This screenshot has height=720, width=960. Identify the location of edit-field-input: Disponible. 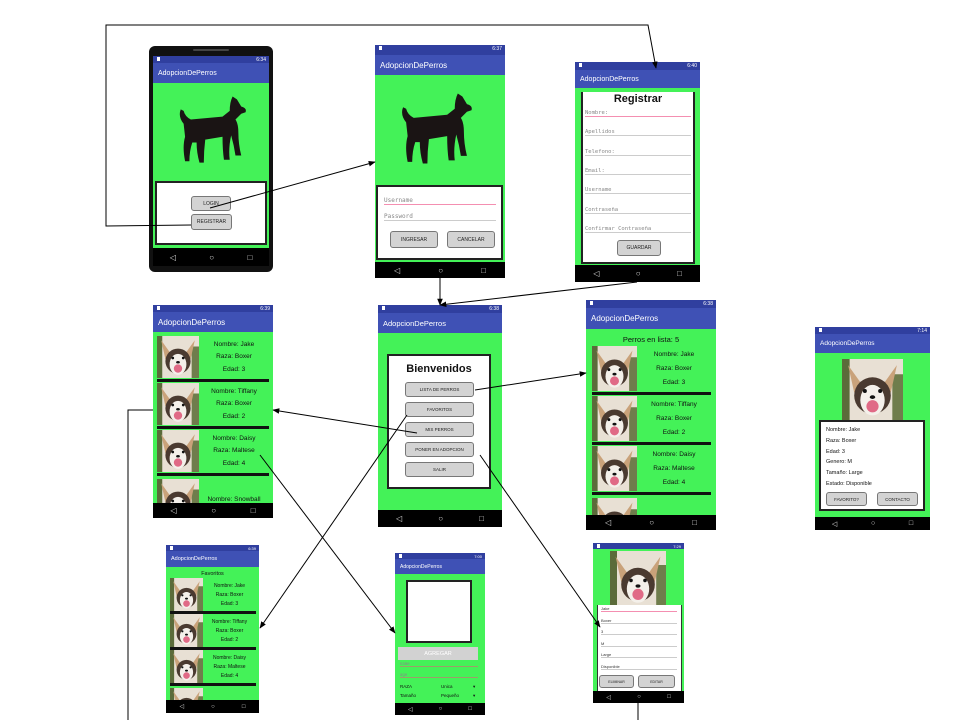
(639, 667).